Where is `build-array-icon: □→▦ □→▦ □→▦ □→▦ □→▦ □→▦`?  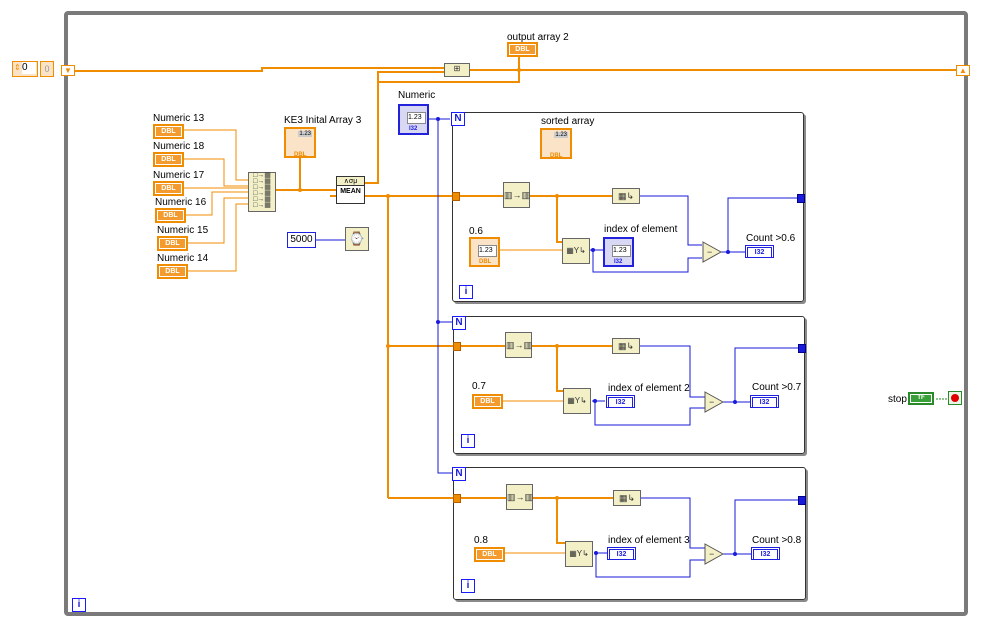 build-array-icon: □→▦ □→▦ □→▦ □→▦ □→▦ □→▦ is located at coordinates (262, 190).